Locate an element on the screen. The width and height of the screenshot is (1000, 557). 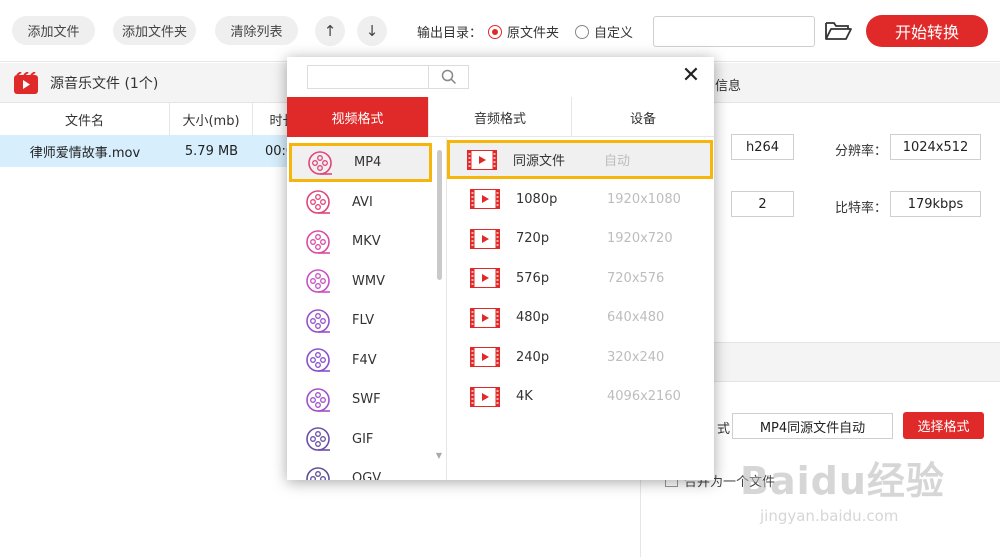
format-label: SWF is located at coordinates (366, 399).